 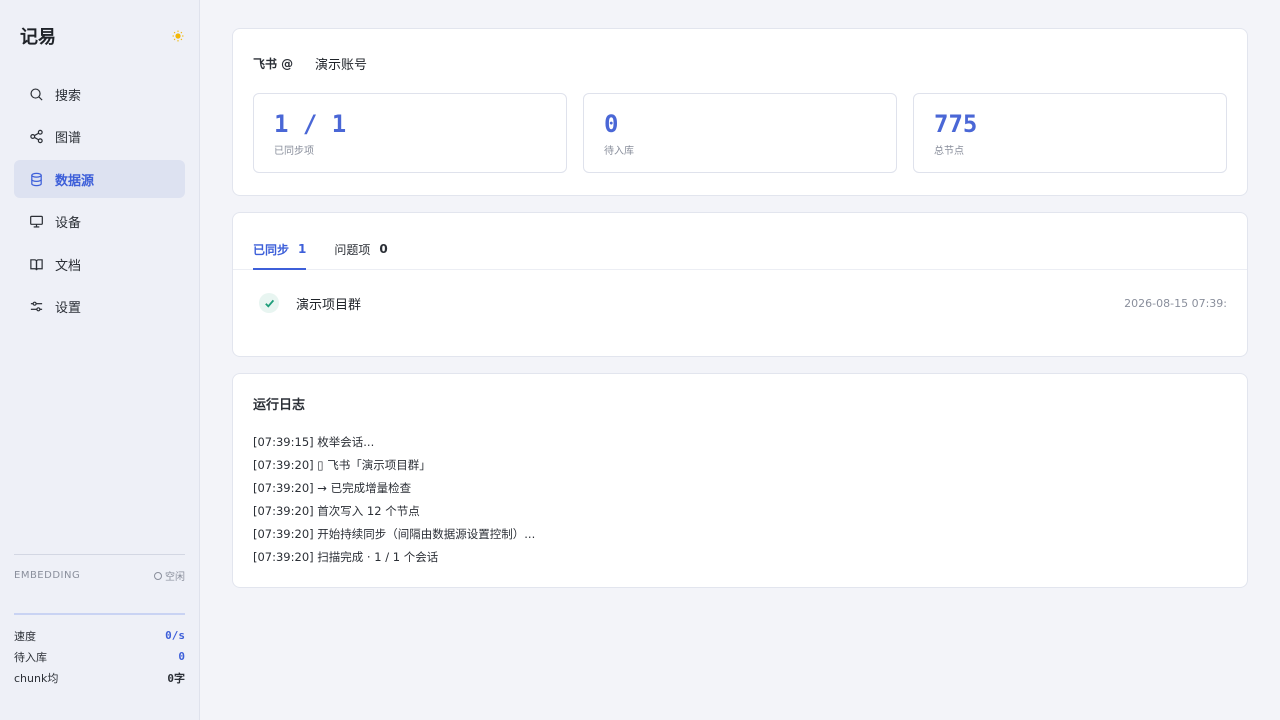 I want to click on sync-tabs: 已同步 1 问题项 0, so click(x=740, y=241).